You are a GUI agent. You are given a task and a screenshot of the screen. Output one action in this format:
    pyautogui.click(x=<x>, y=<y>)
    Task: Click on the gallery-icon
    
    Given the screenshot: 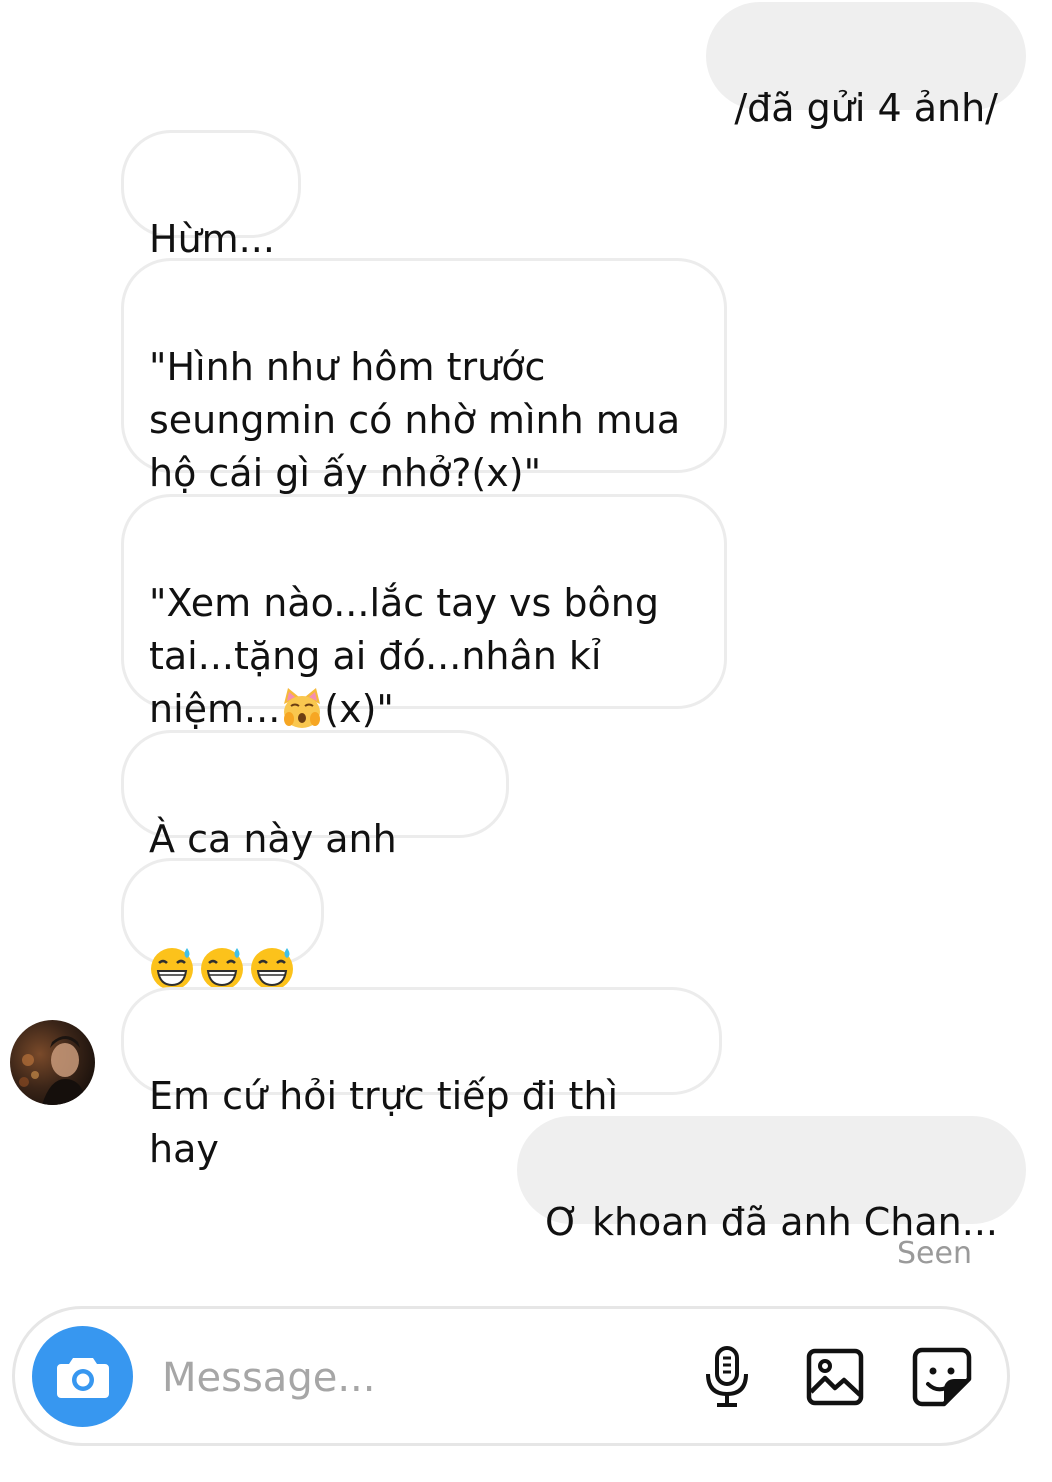 What is the action you would take?
    pyautogui.click(x=835, y=1377)
    